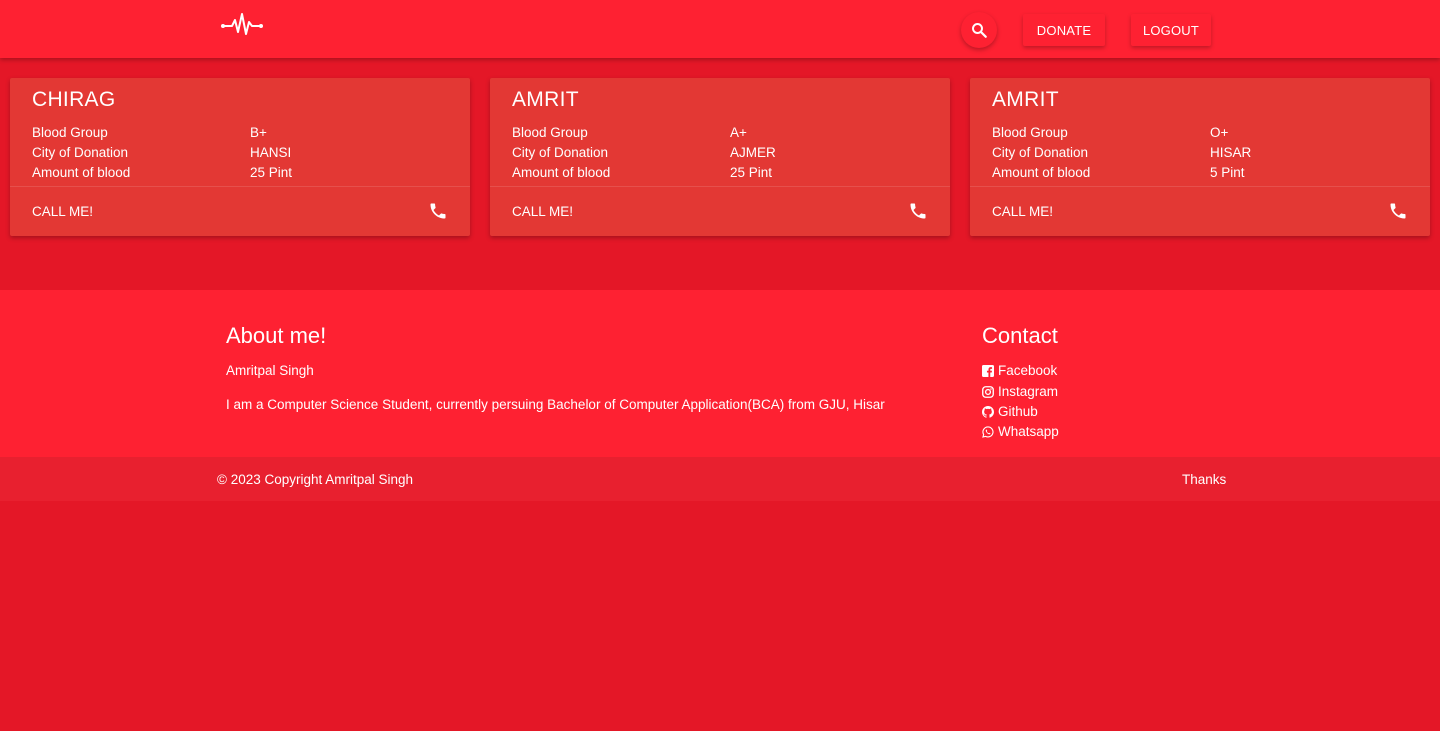 This screenshot has height=731, width=1440. What do you see at coordinates (242, 25) in the screenshot?
I see `heartbeat-icon` at bounding box center [242, 25].